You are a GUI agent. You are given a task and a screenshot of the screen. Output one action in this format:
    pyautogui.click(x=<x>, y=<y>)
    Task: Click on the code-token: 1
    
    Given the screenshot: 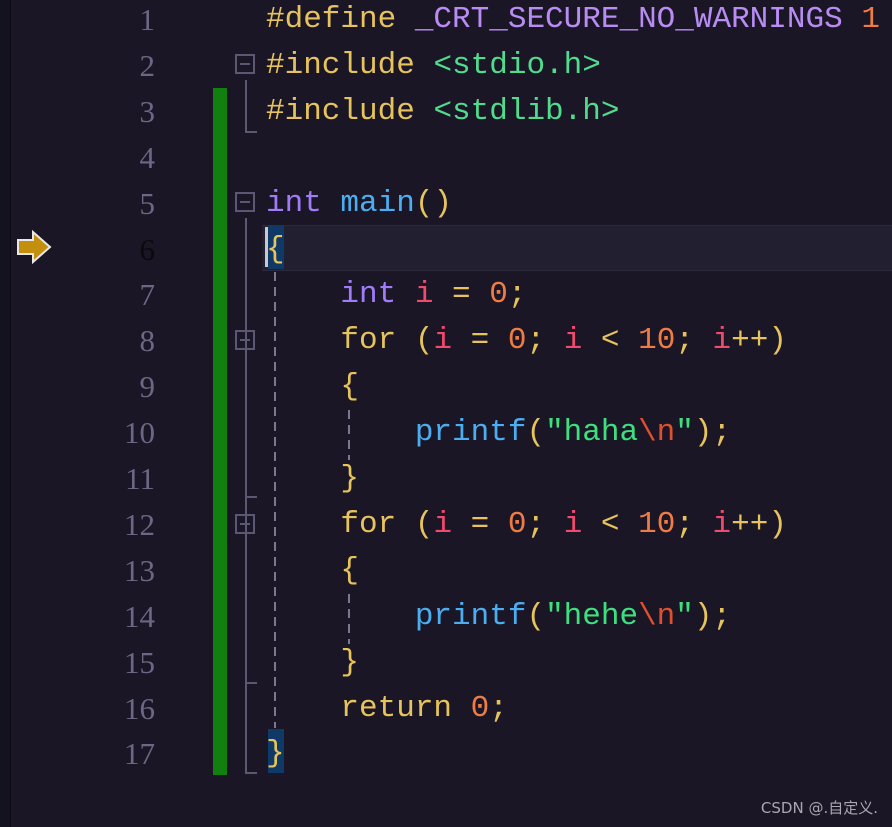 What is the action you would take?
    pyautogui.click(x=870, y=19)
    